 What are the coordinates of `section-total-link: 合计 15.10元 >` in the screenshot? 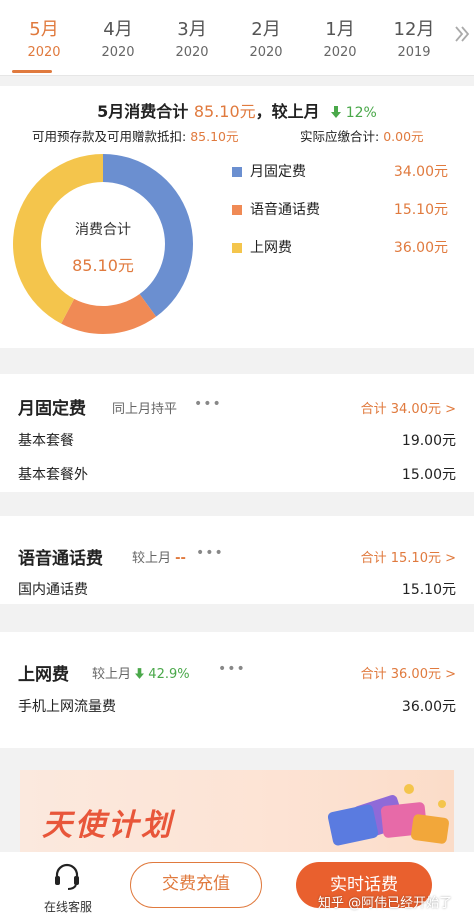 It's located at (408, 556).